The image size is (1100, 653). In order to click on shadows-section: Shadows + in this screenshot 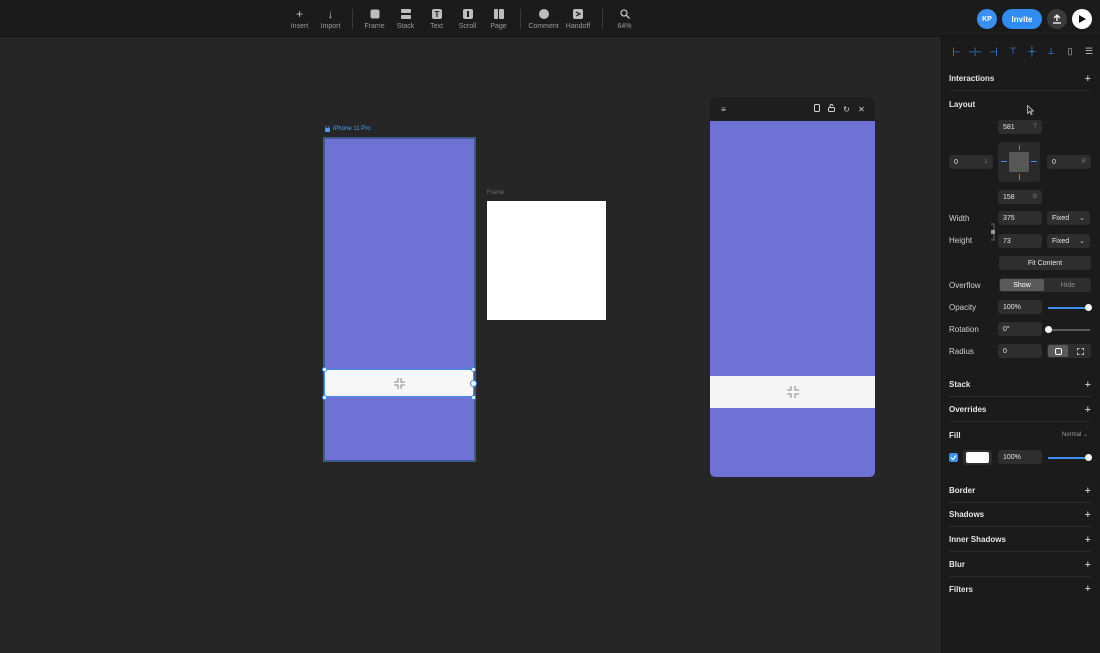, I will do `click(1020, 515)`.